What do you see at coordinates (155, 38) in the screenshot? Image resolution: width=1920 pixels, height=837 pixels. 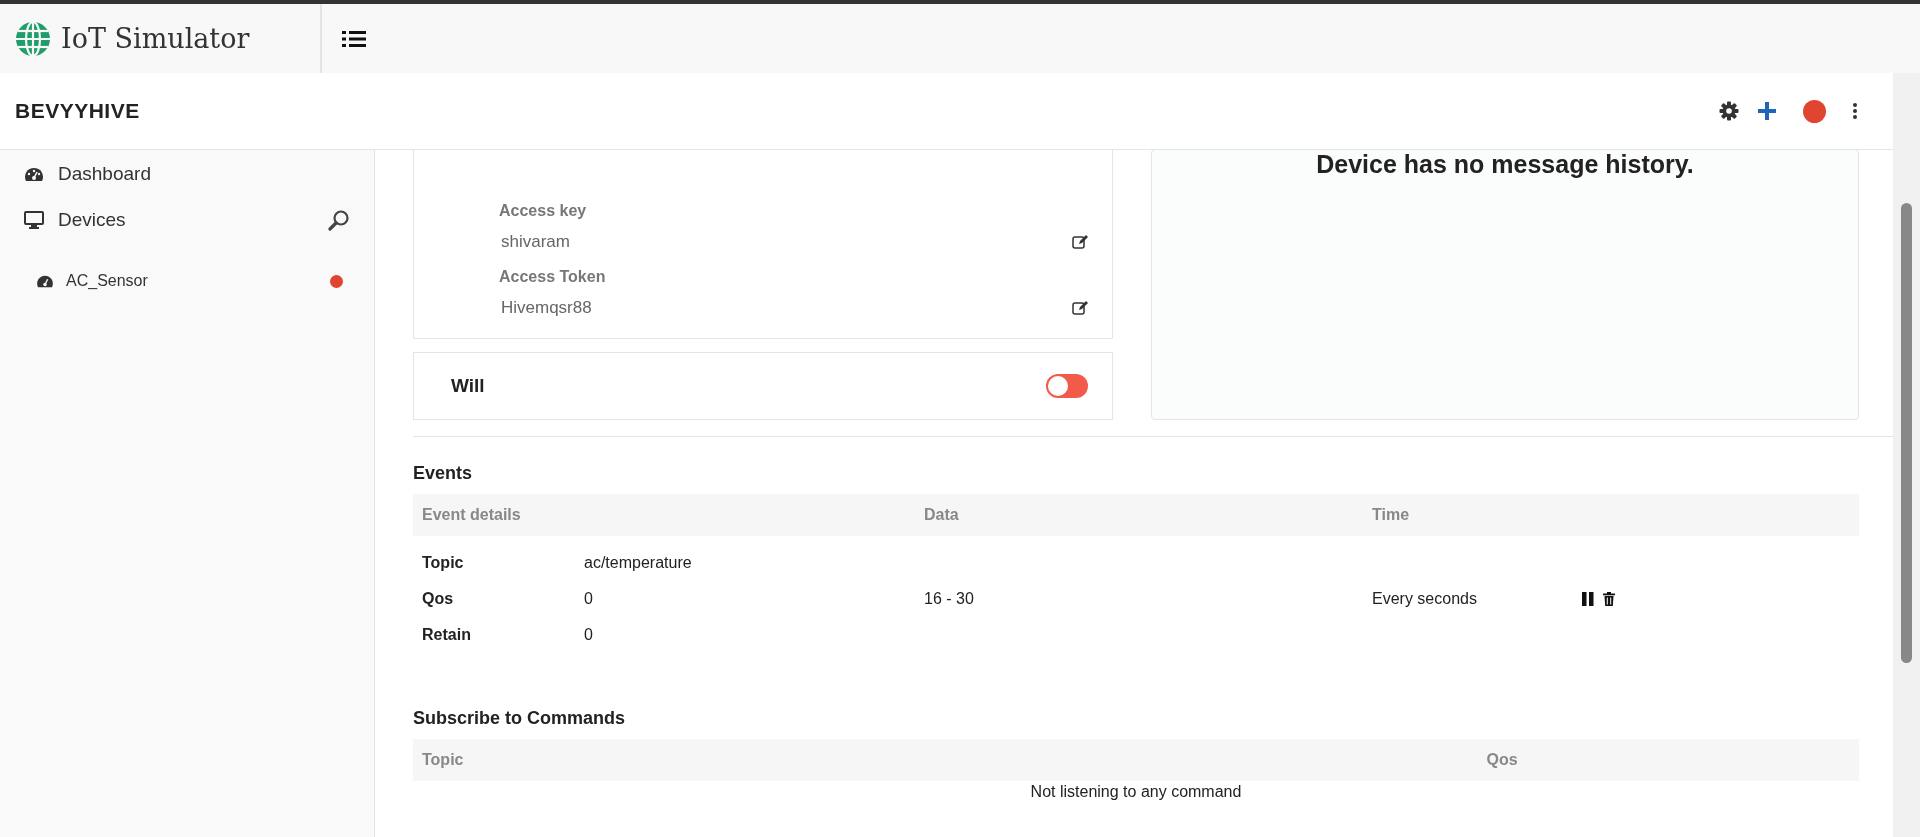 I see `app-title: IoT Simulator` at bounding box center [155, 38].